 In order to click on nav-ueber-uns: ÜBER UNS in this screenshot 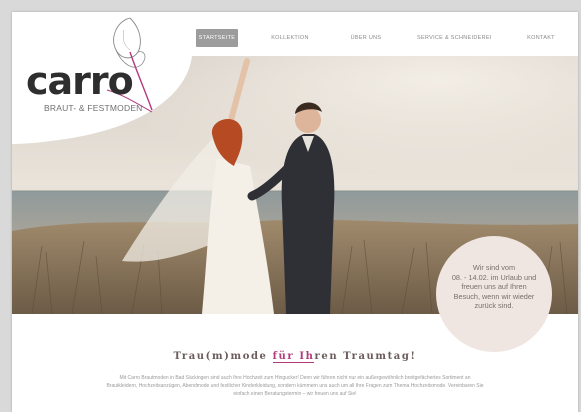, I will do `click(366, 38)`.